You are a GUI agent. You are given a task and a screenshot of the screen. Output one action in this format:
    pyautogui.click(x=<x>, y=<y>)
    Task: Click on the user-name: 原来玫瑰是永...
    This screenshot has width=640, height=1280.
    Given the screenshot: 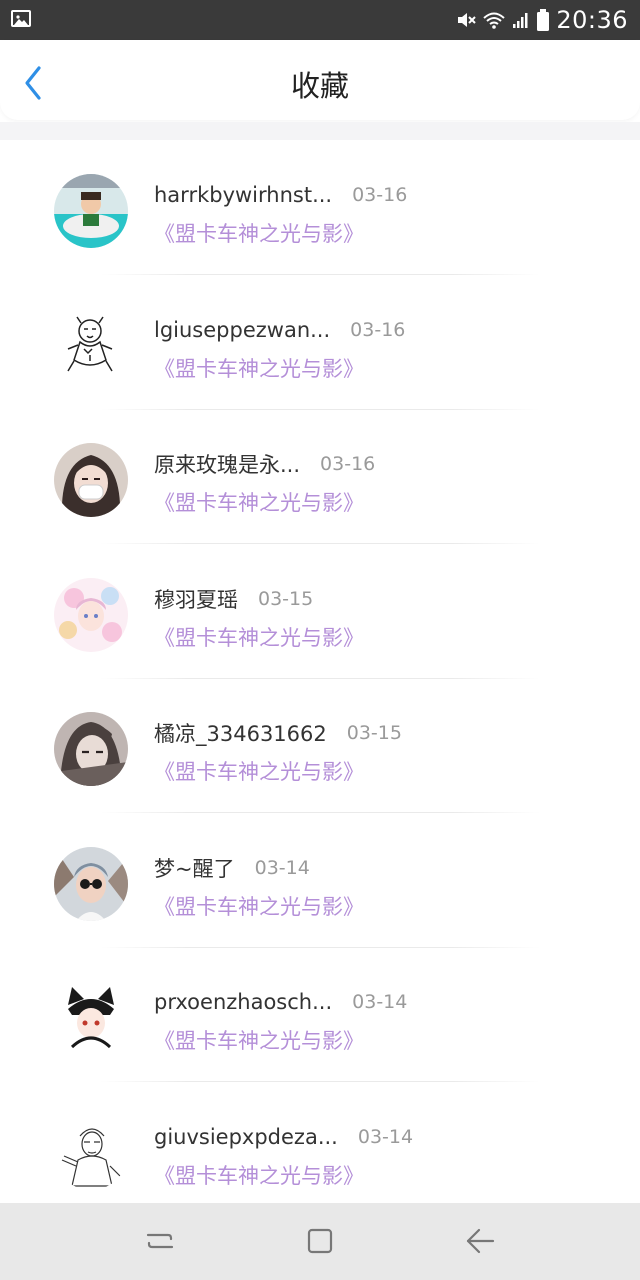 What is the action you would take?
    pyautogui.click(x=227, y=465)
    